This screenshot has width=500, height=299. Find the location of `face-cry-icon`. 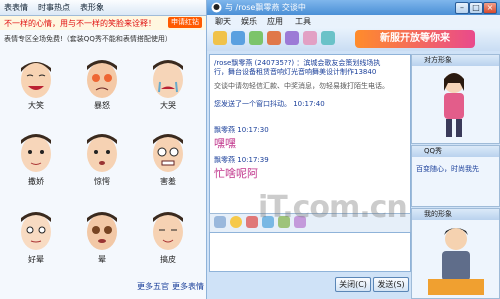

face-cry-icon is located at coordinates (168, 78).